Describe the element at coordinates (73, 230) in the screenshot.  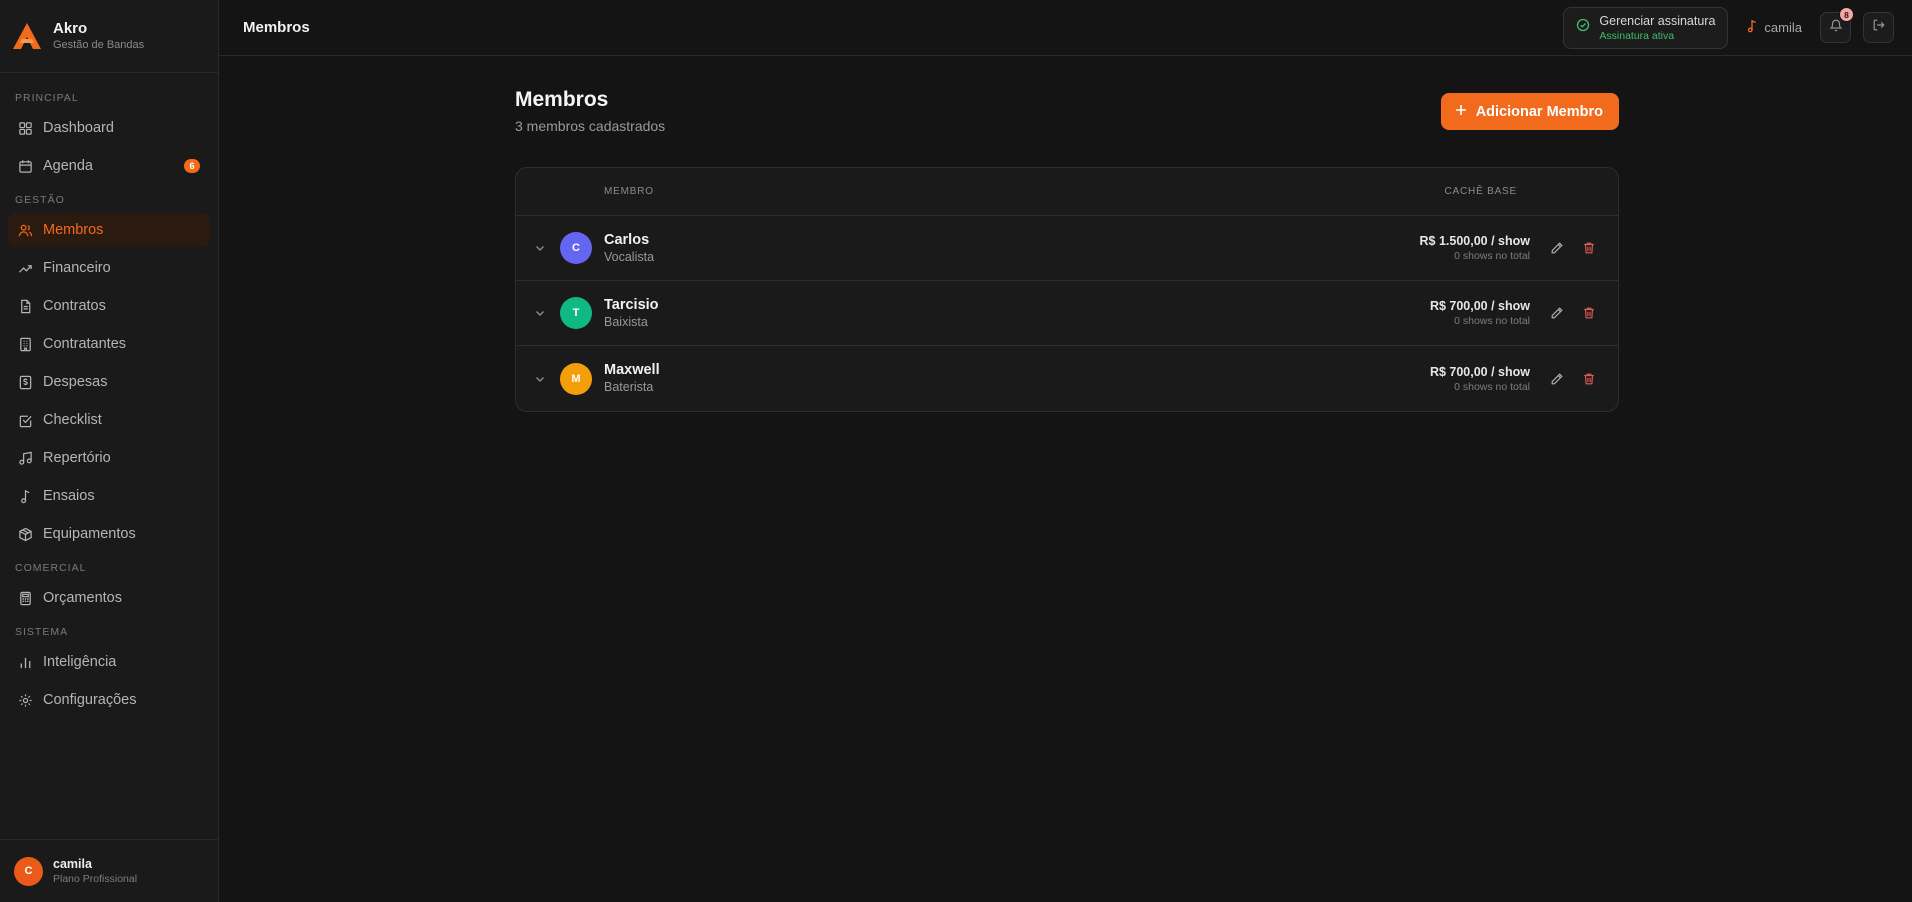
I see `sidebar-item-label: Membros` at that location.